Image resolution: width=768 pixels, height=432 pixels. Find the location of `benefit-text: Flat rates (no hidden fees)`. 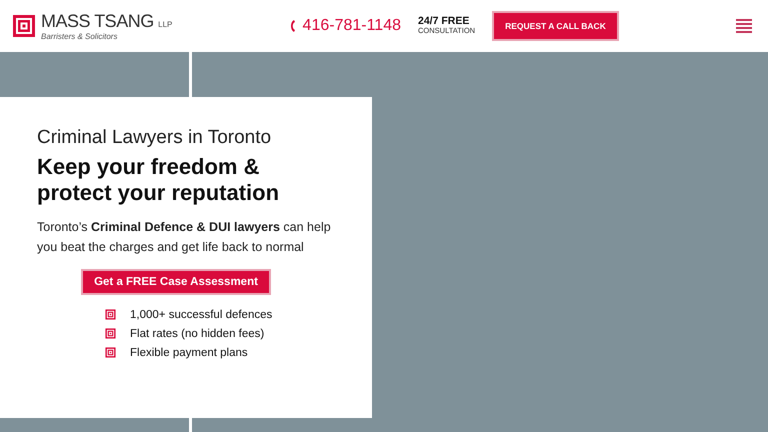

benefit-text: Flat rates (no hidden fees) is located at coordinates (197, 334).